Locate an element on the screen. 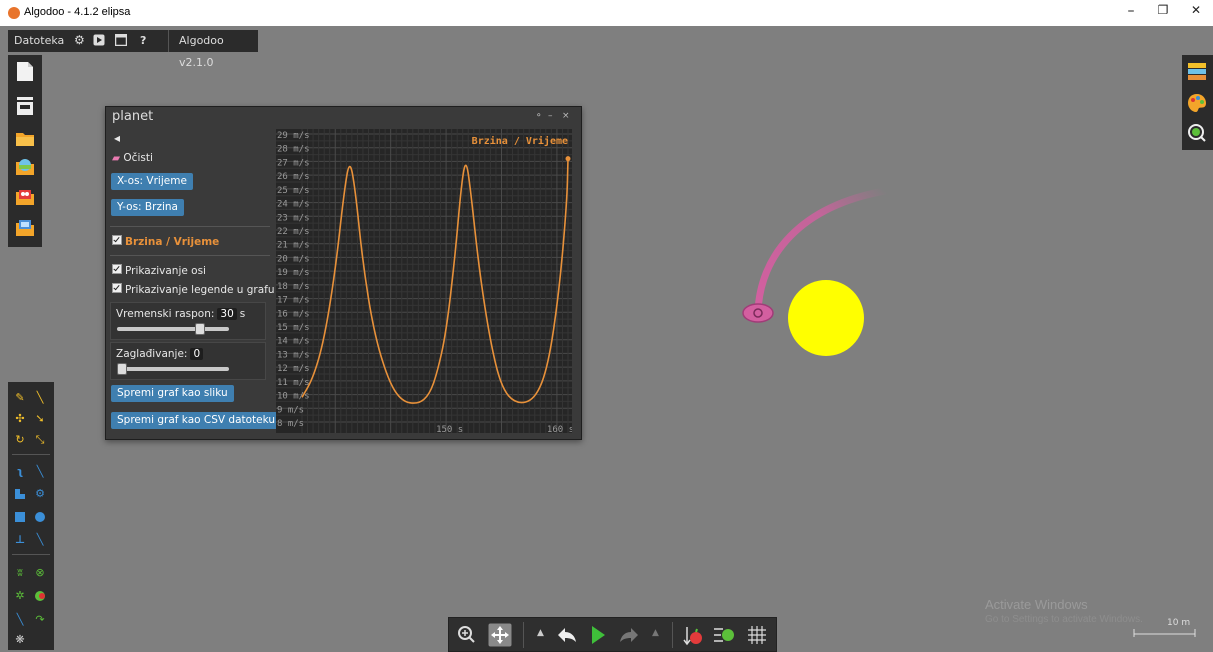 This screenshot has width=1213, height=652. background-layers-icon is located at coordinates (1197, 71).